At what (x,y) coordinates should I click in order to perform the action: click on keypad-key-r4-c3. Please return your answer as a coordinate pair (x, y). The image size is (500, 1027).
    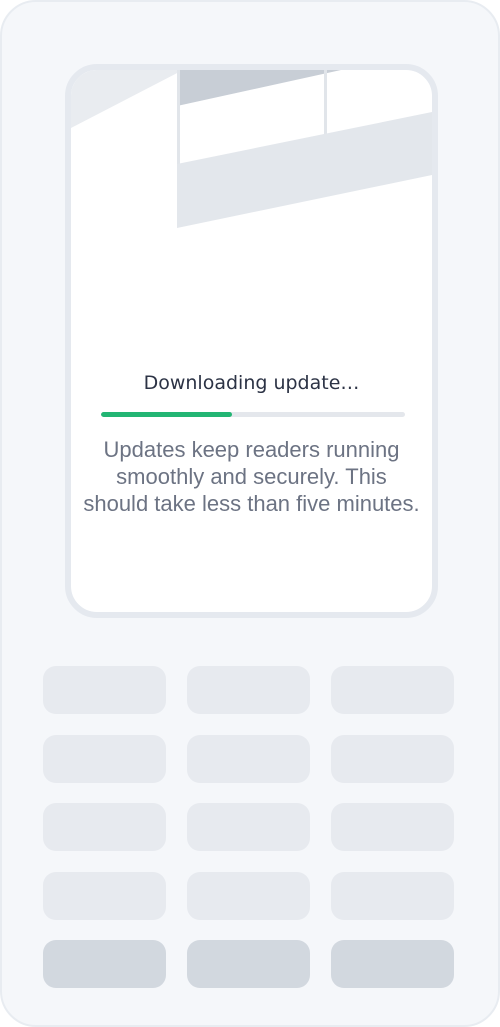
    Looking at the image, I should click on (392, 895).